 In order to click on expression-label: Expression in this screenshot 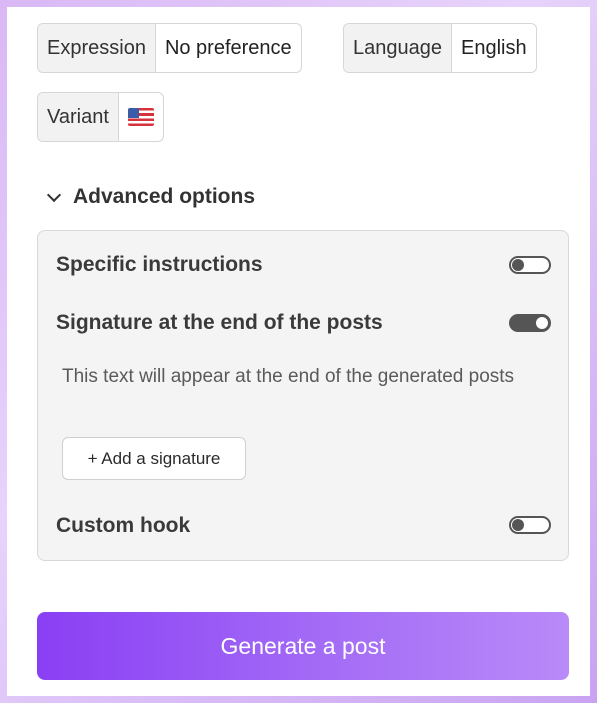, I will do `click(97, 48)`.